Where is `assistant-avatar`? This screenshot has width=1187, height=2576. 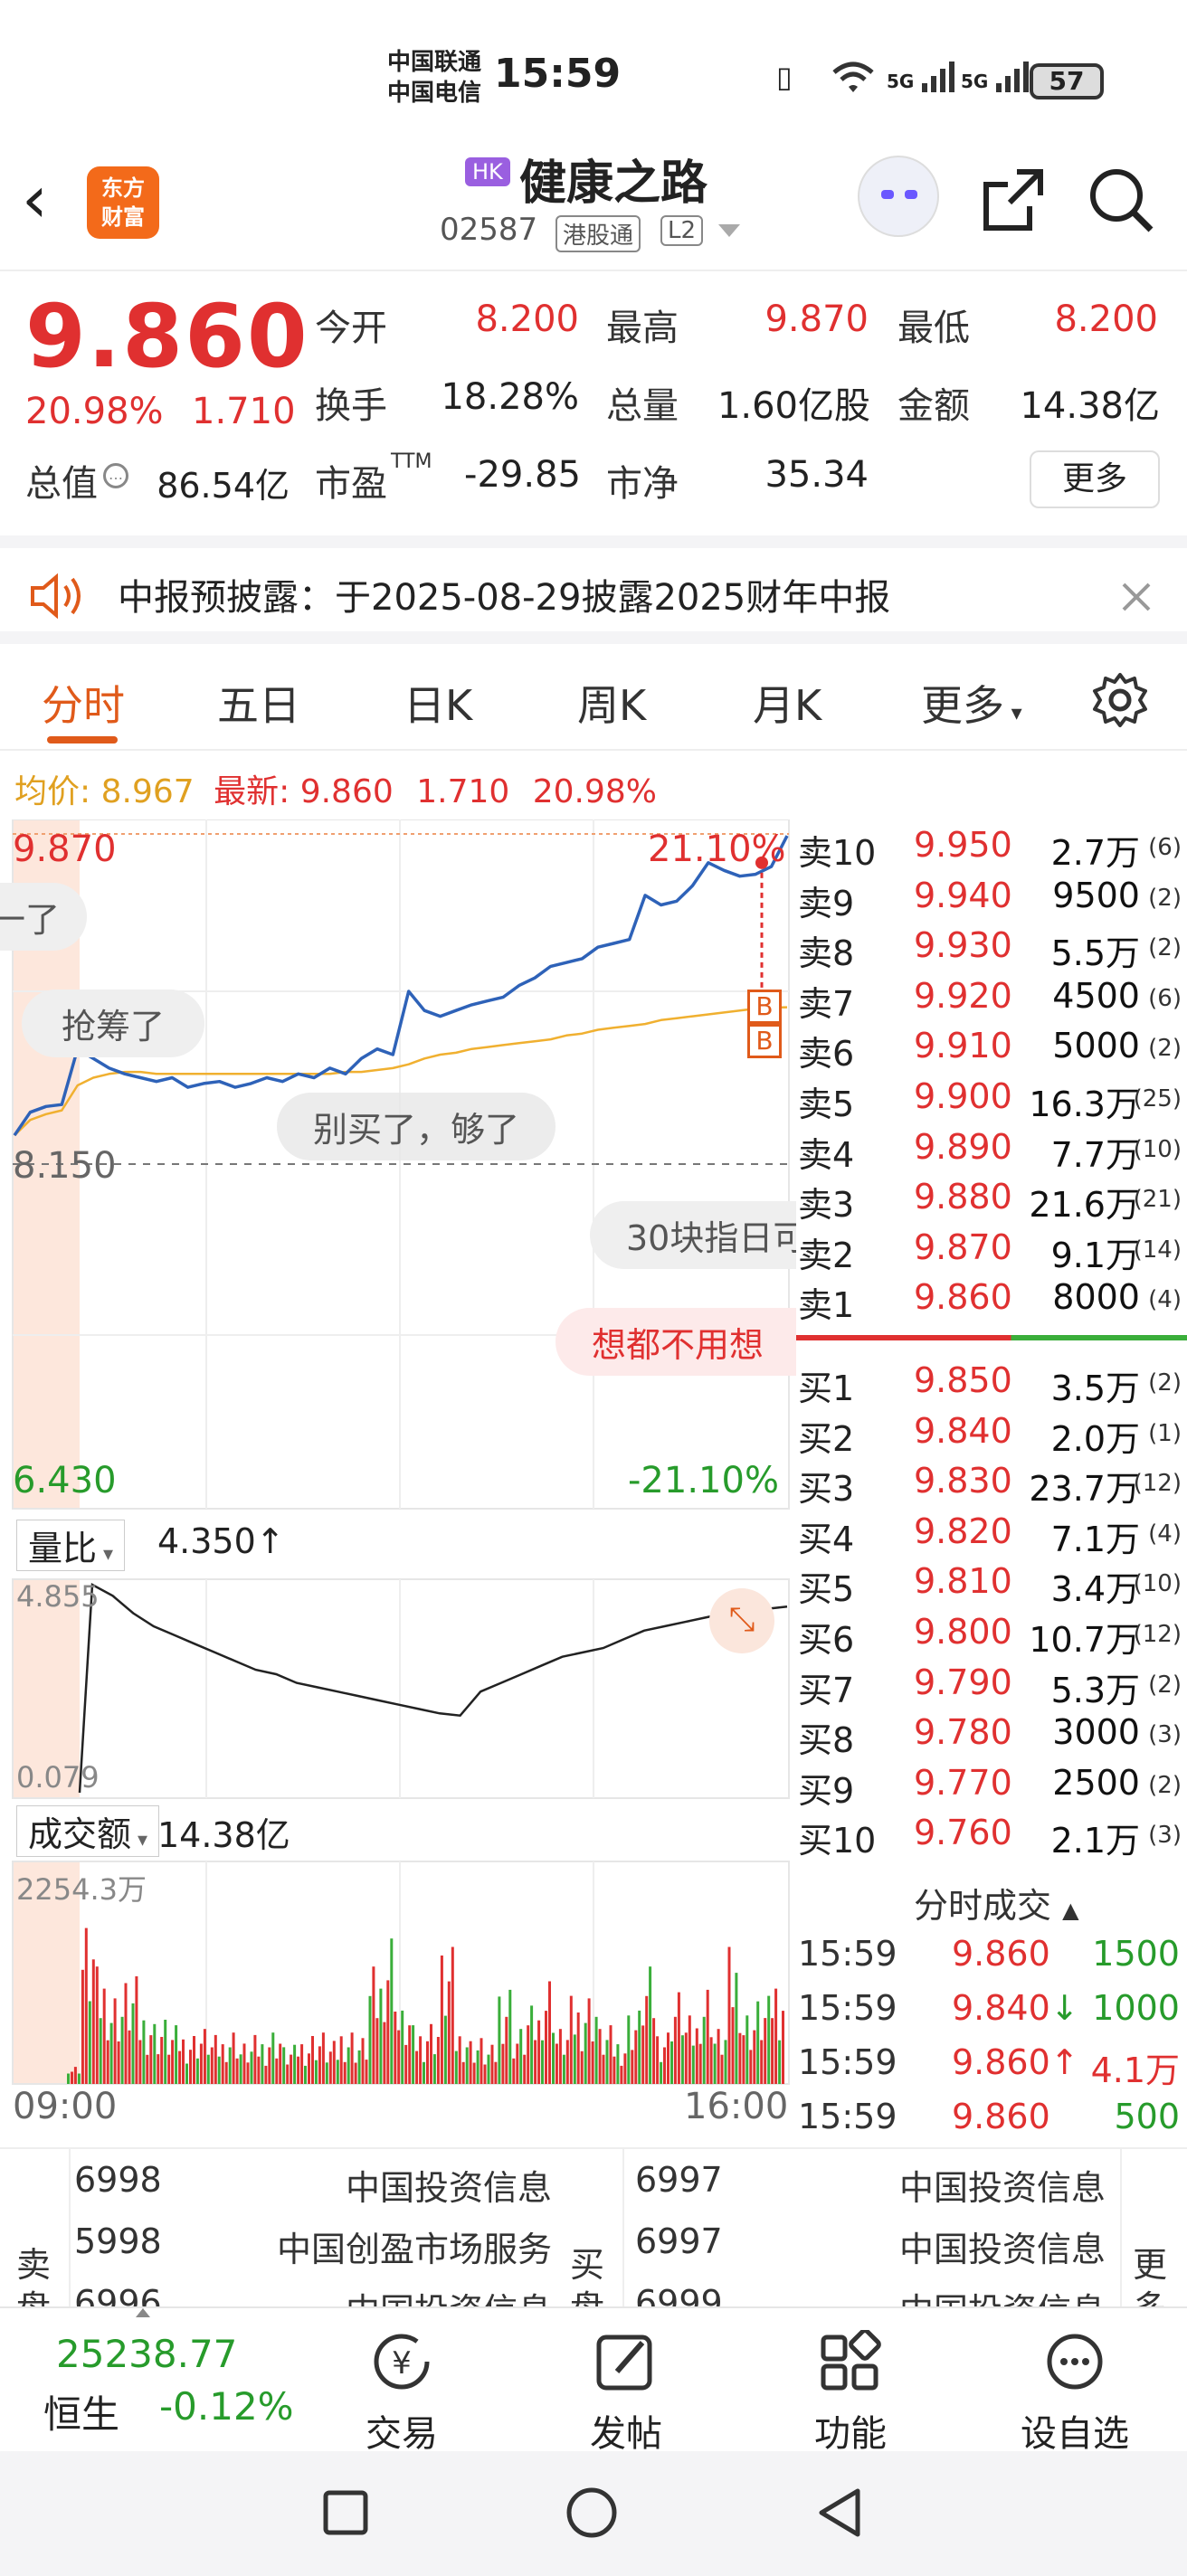
assistant-avatar is located at coordinates (898, 196).